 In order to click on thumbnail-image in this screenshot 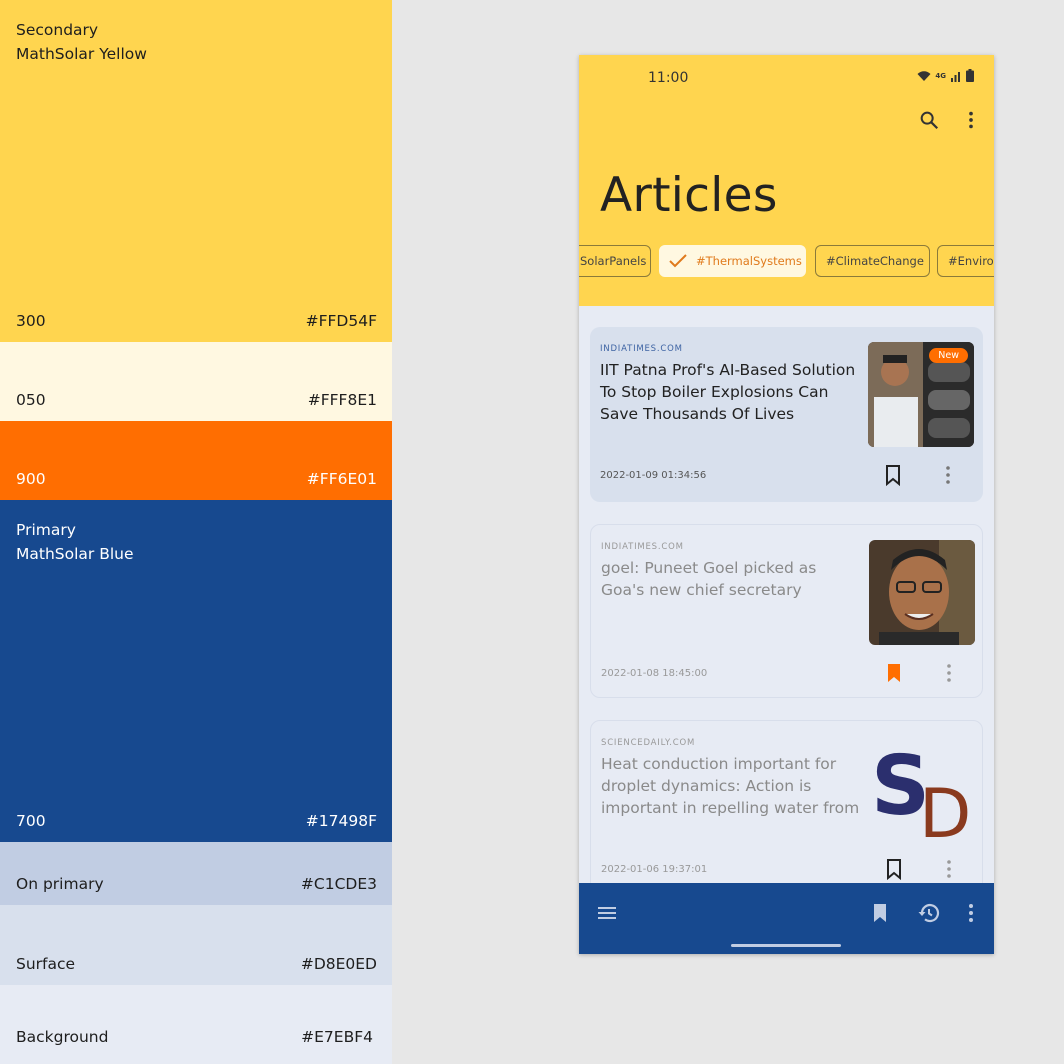, I will do `click(922, 592)`.